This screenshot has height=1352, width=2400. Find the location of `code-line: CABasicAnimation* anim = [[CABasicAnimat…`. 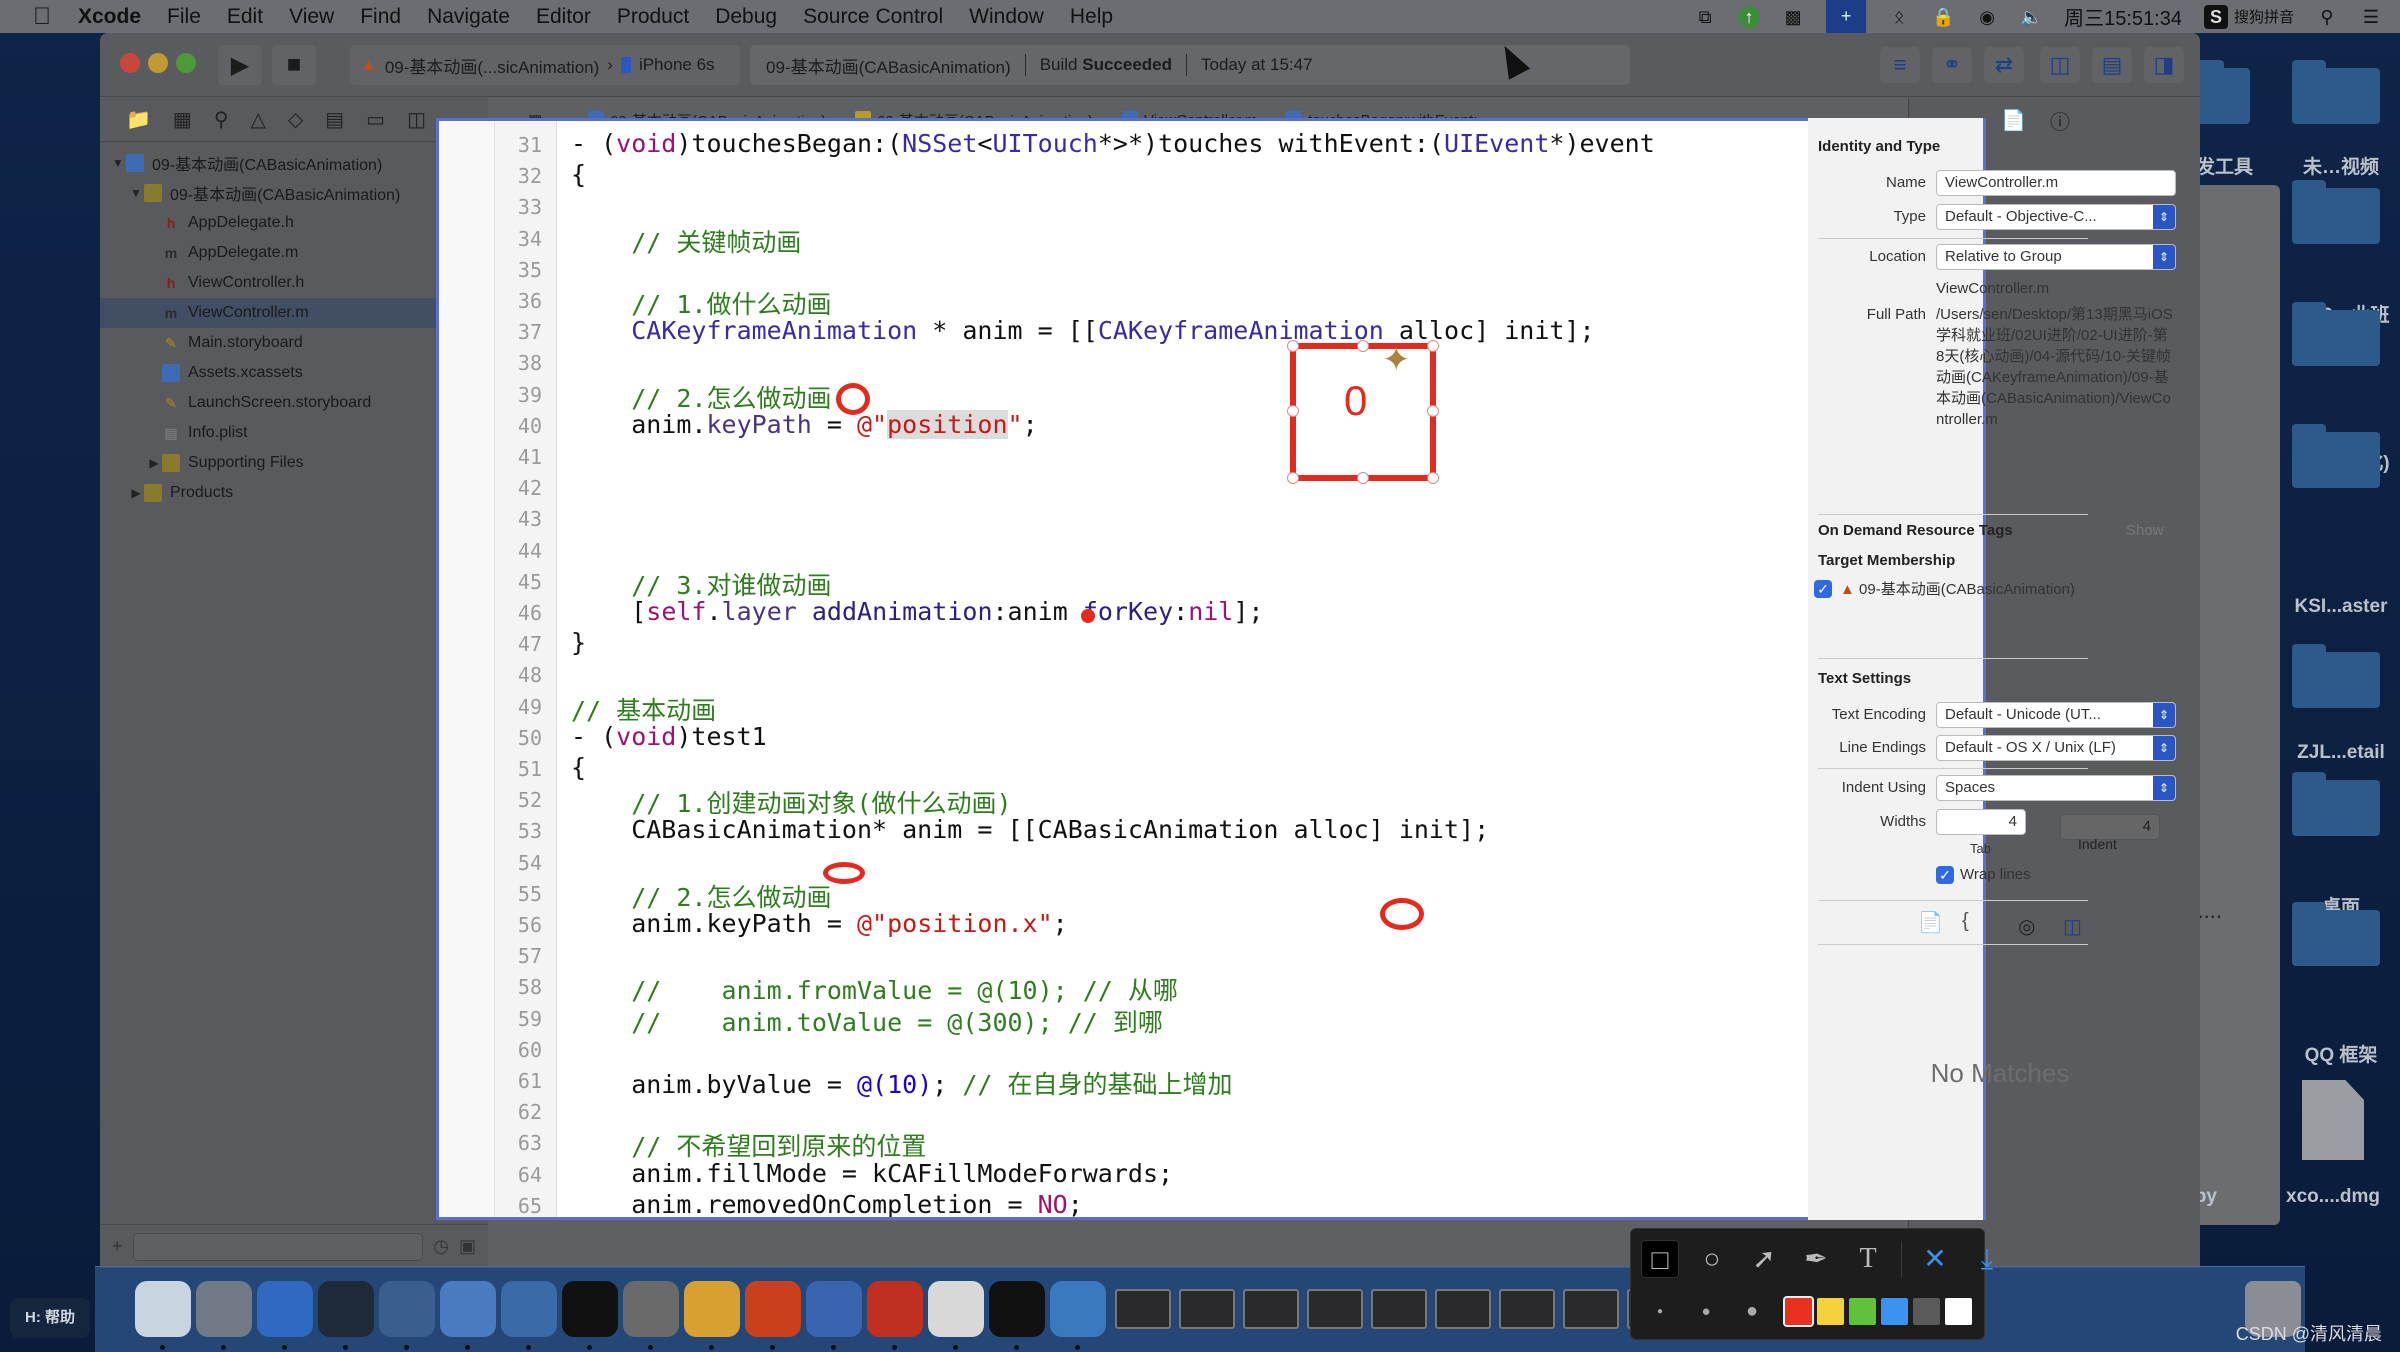

code-line: CABasicAnimation* anim = [[CABasicAnimat… is located at coordinates (1030, 829).